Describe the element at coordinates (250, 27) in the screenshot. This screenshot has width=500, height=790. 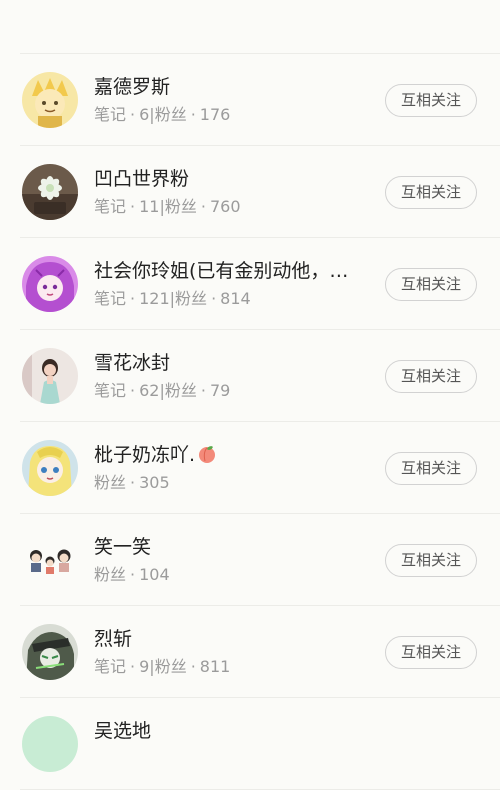
I see `list-item` at that location.